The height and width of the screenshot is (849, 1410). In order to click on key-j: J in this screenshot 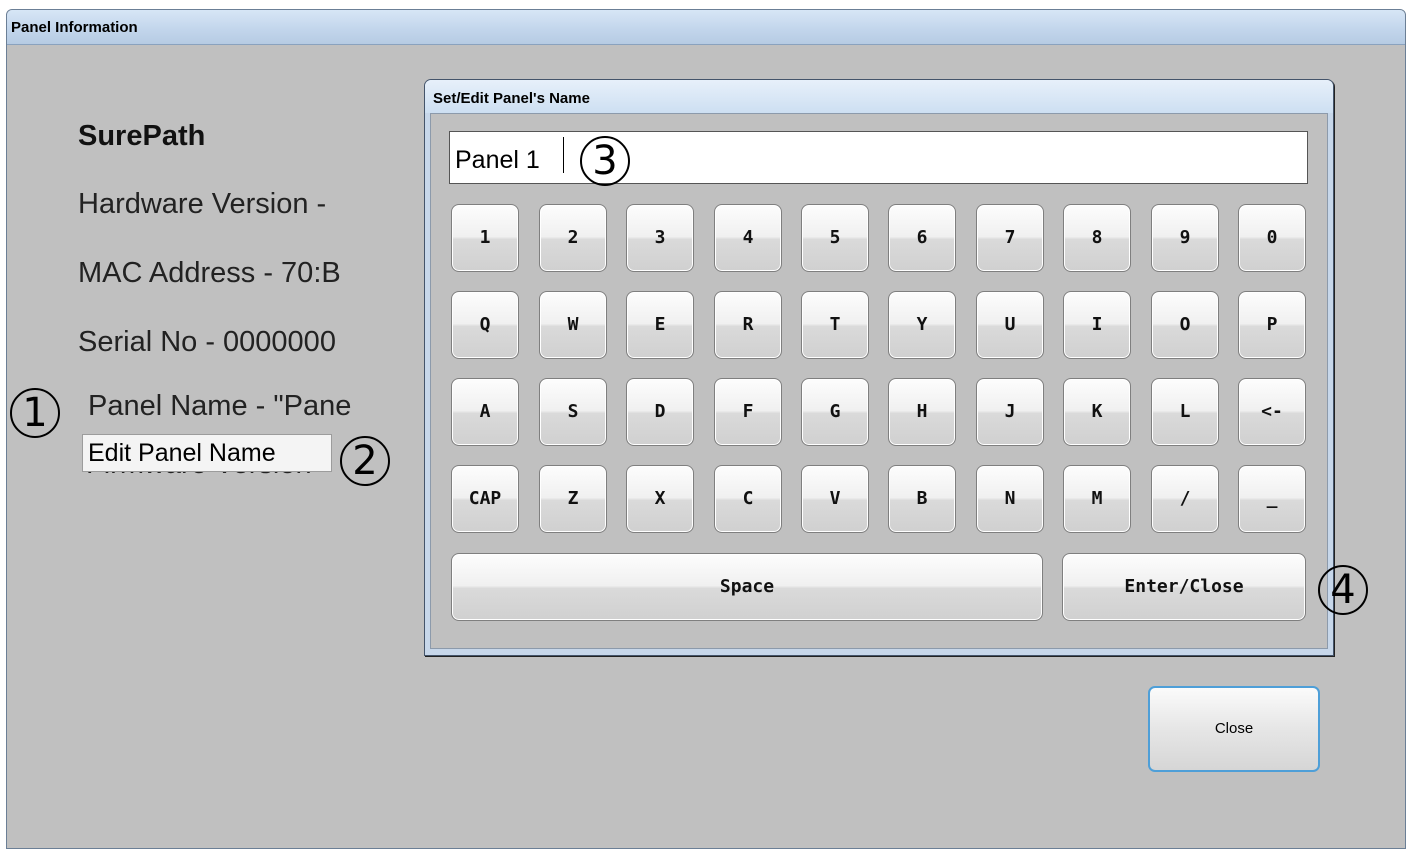, I will do `click(1010, 412)`.